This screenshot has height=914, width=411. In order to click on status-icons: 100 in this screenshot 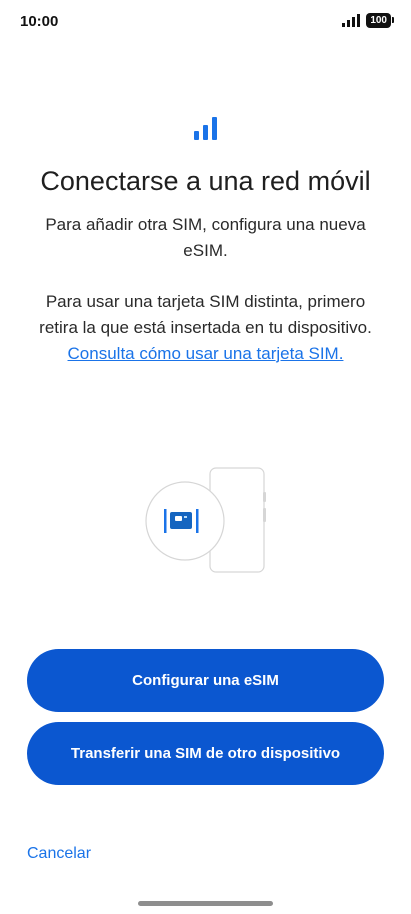, I will do `click(368, 20)`.